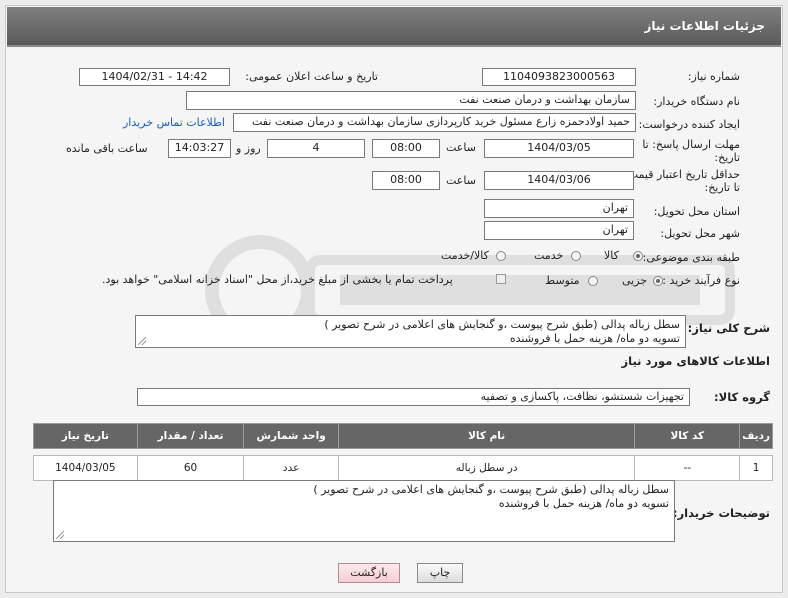  Describe the element at coordinates (593, 281) in the screenshot. I see `process-radio-medium` at that location.